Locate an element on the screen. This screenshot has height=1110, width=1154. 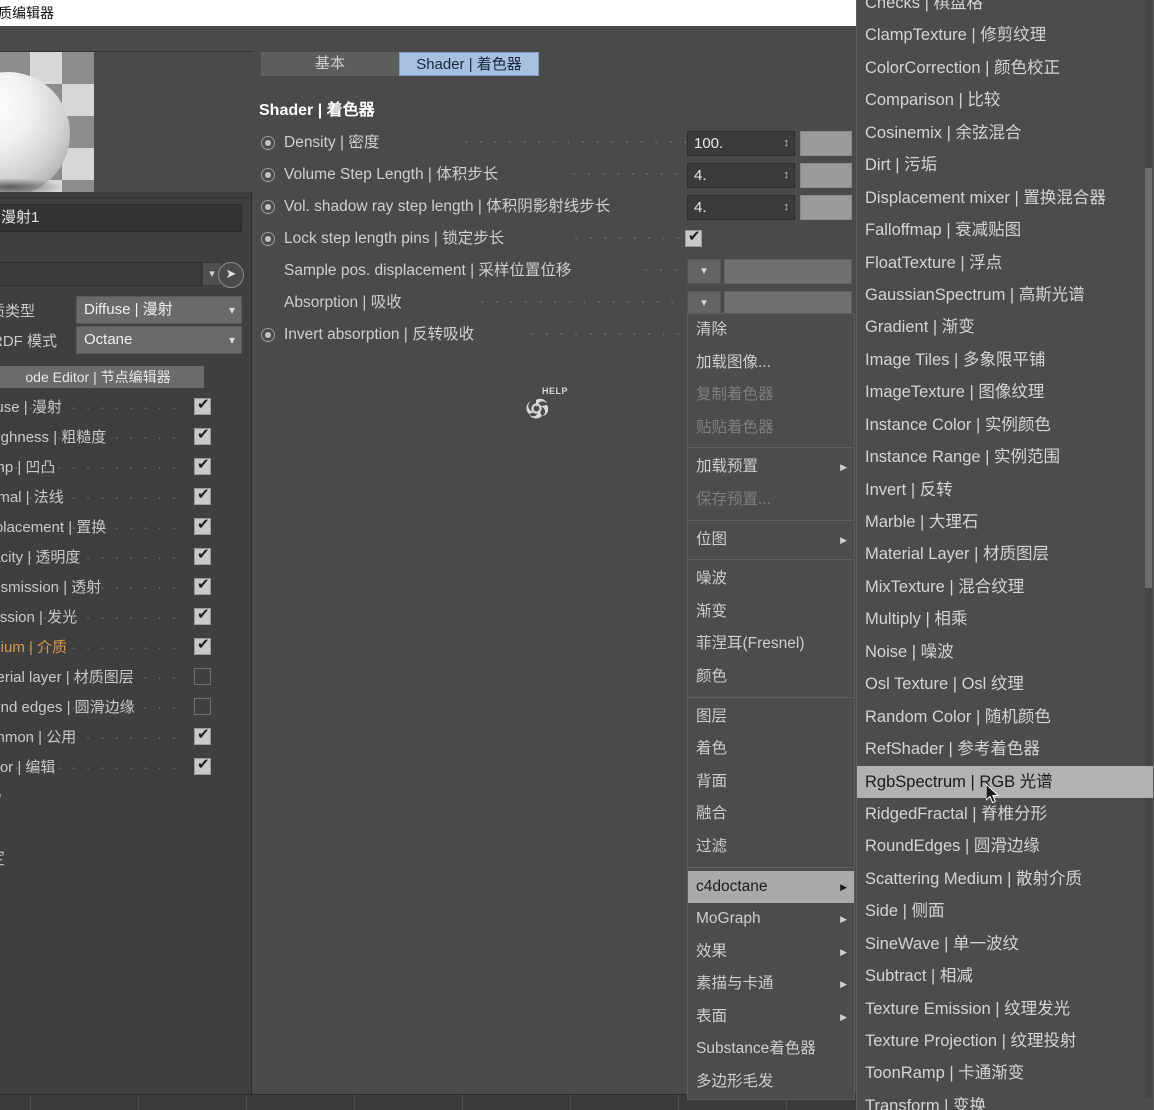
channel-checkbox is located at coordinates (202, 676).